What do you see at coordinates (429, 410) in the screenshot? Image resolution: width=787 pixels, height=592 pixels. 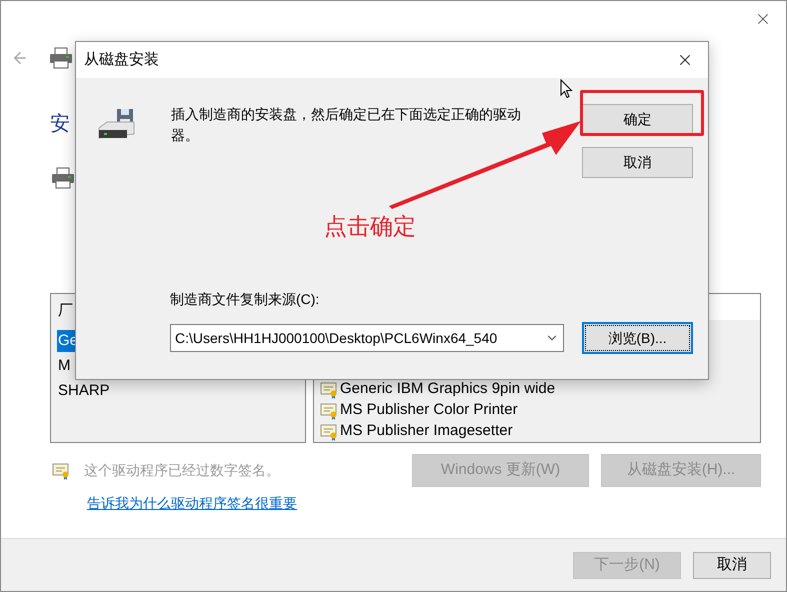 I see `list-item: MS Publisher Color Printer` at bounding box center [429, 410].